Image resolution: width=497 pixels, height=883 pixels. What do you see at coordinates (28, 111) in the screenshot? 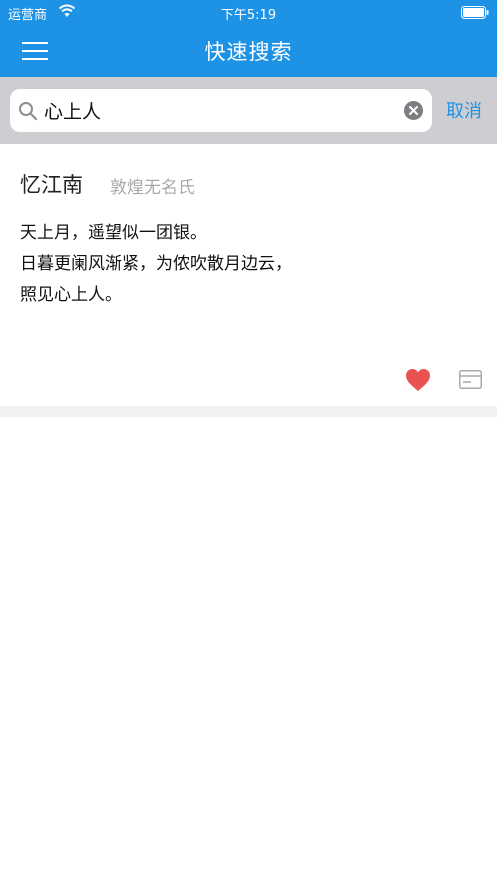
I see `magnifier-icon` at bounding box center [28, 111].